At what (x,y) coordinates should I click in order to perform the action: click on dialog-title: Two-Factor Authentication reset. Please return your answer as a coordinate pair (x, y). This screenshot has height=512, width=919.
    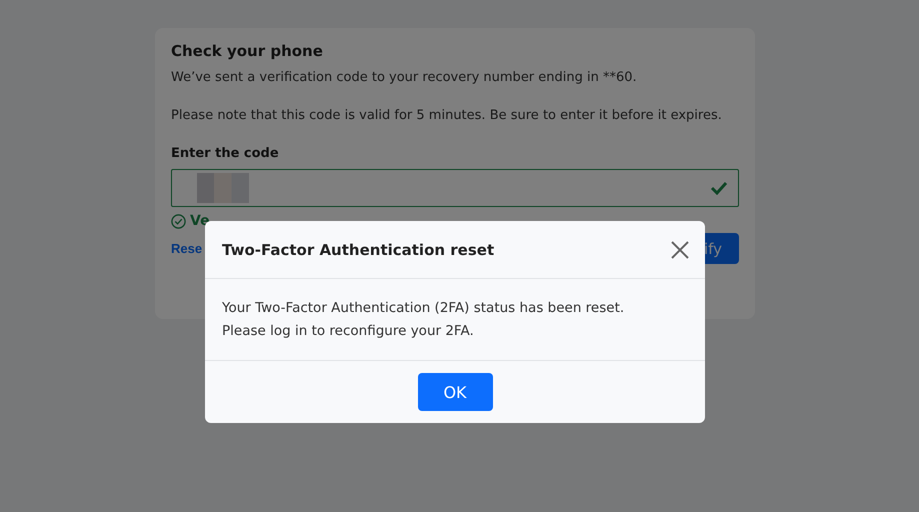
    Looking at the image, I should click on (358, 249).